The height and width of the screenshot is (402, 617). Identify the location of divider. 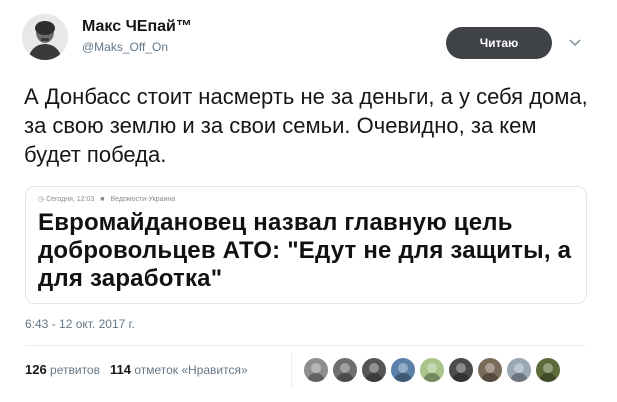
(305, 345).